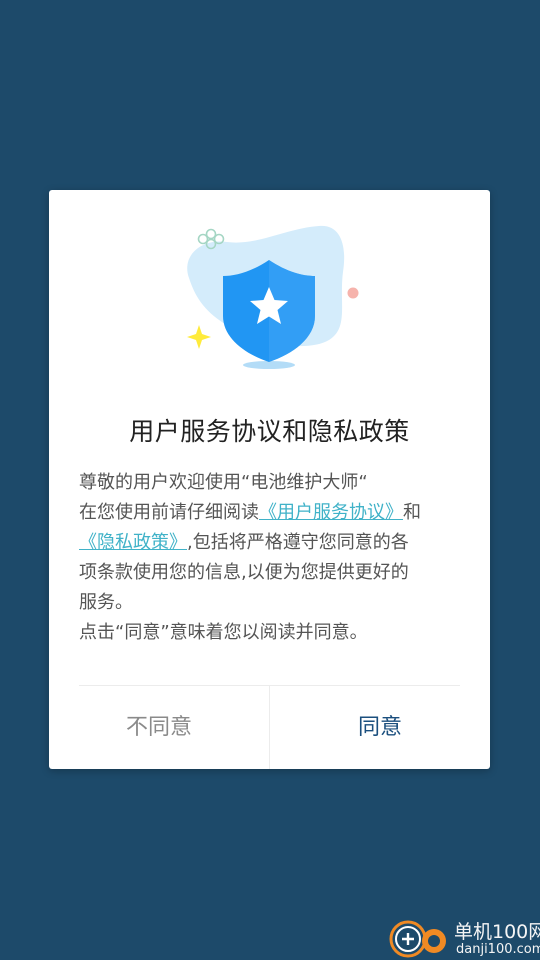 This screenshot has height=960, width=540. What do you see at coordinates (199, 337) in the screenshot?
I see `sparkle-icon` at bounding box center [199, 337].